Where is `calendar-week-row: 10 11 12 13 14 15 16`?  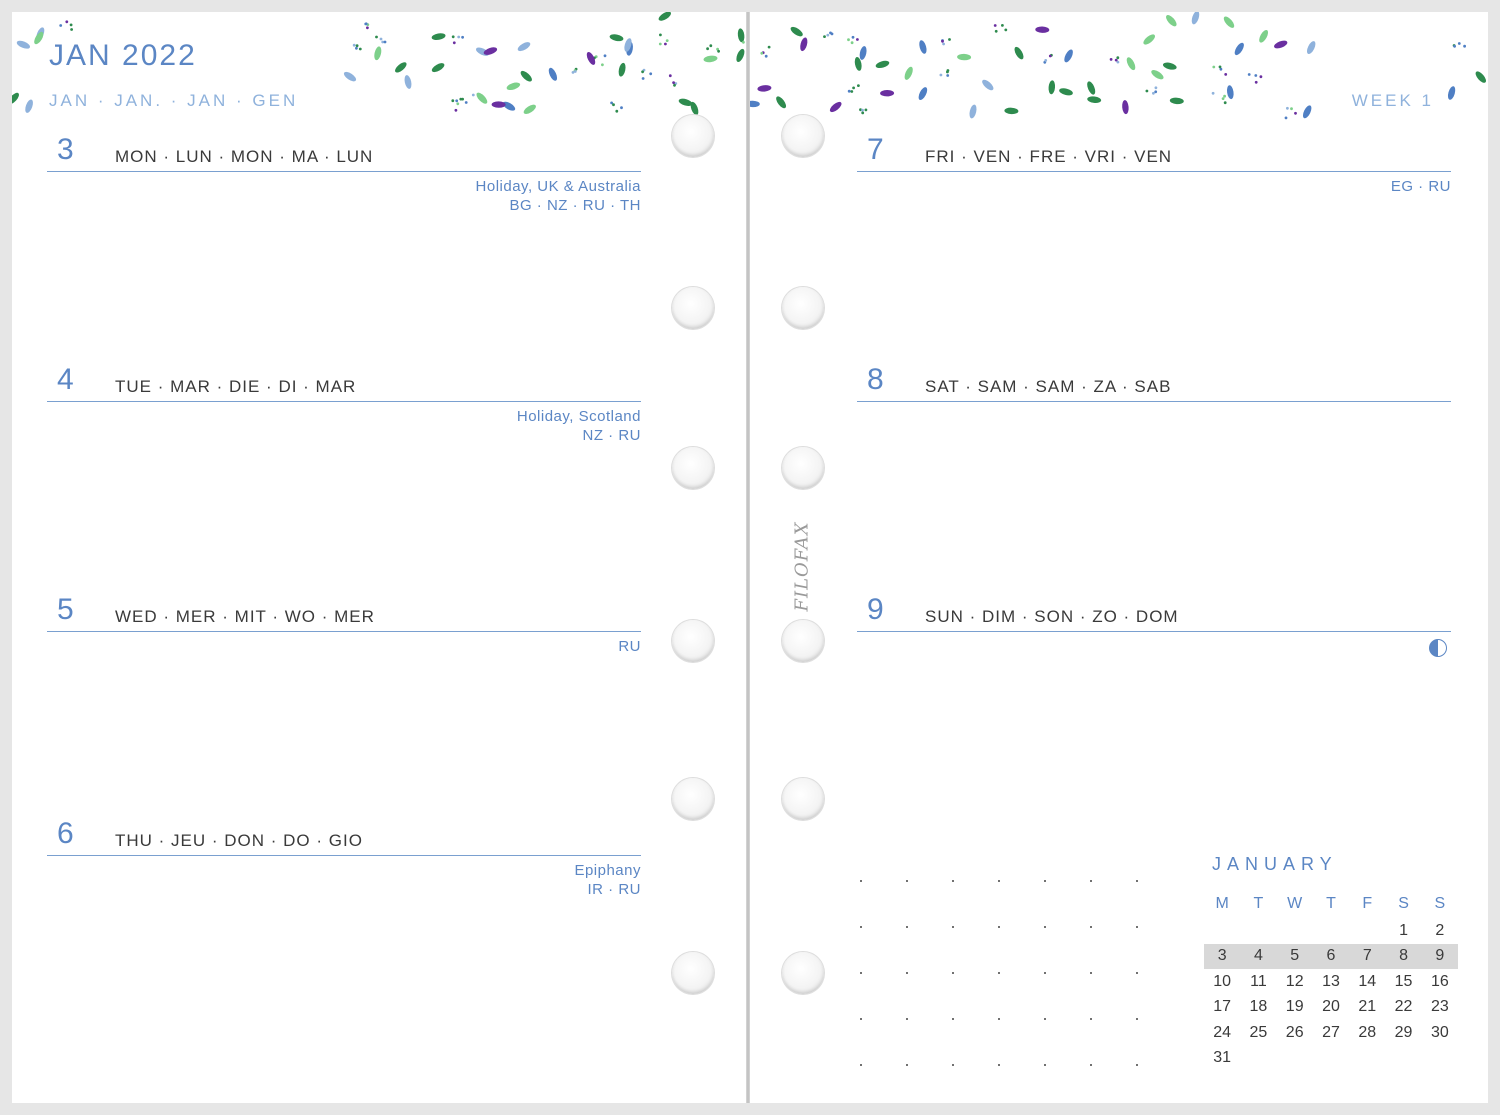
calendar-week-row: 10 11 12 13 14 15 16 is located at coordinates (1331, 982).